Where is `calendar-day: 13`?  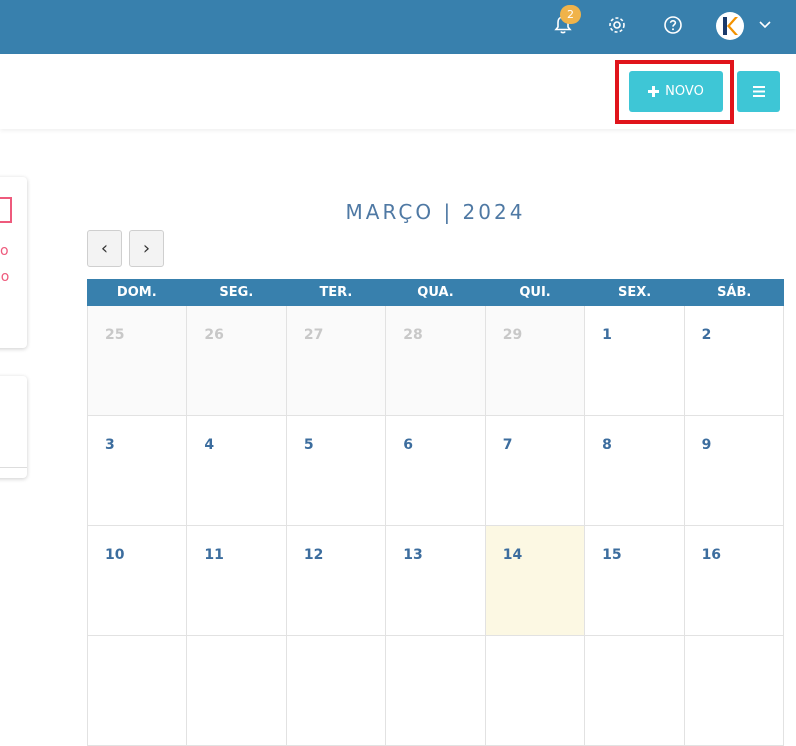 calendar-day: 13 is located at coordinates (436, 581).